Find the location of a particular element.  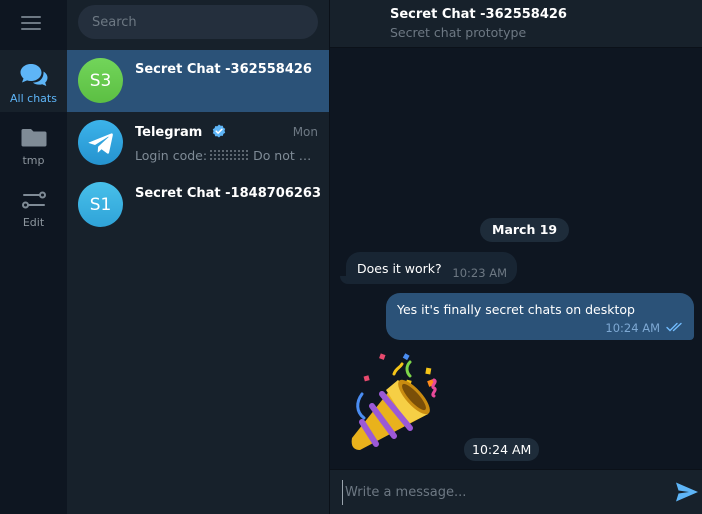

search-input is located at coordinates (198, 22).